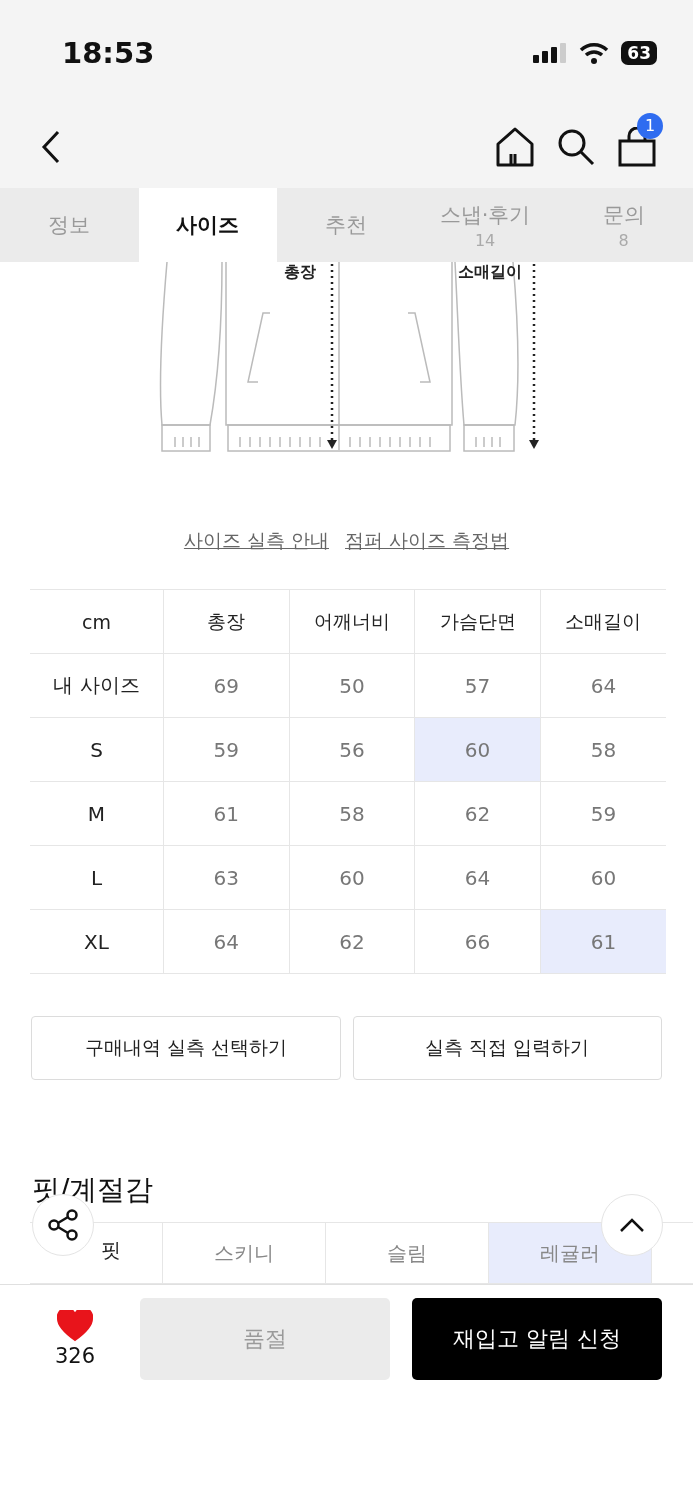  Describe the element at coordinates (51, 146) in the screenshot. I see `back-icon` at that location.